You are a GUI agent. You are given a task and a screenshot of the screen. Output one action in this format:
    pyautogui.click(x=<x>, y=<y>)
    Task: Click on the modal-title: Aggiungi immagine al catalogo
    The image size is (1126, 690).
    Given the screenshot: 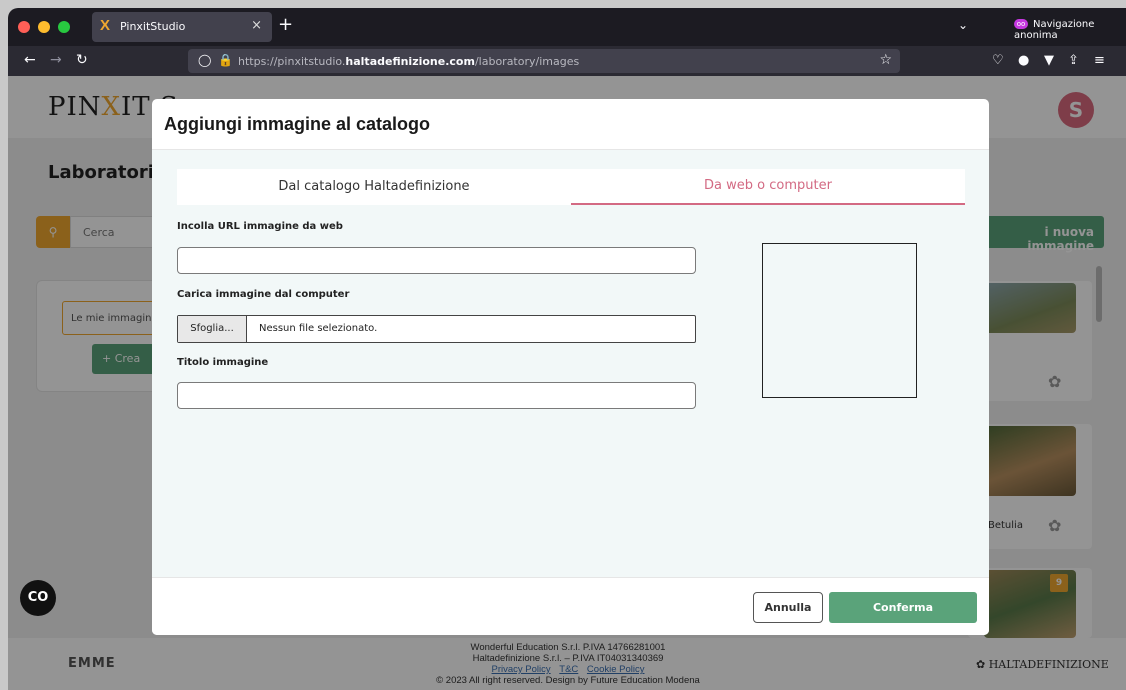 What is the action you would take?
    pyautogui.click(x=297, y=124)
    